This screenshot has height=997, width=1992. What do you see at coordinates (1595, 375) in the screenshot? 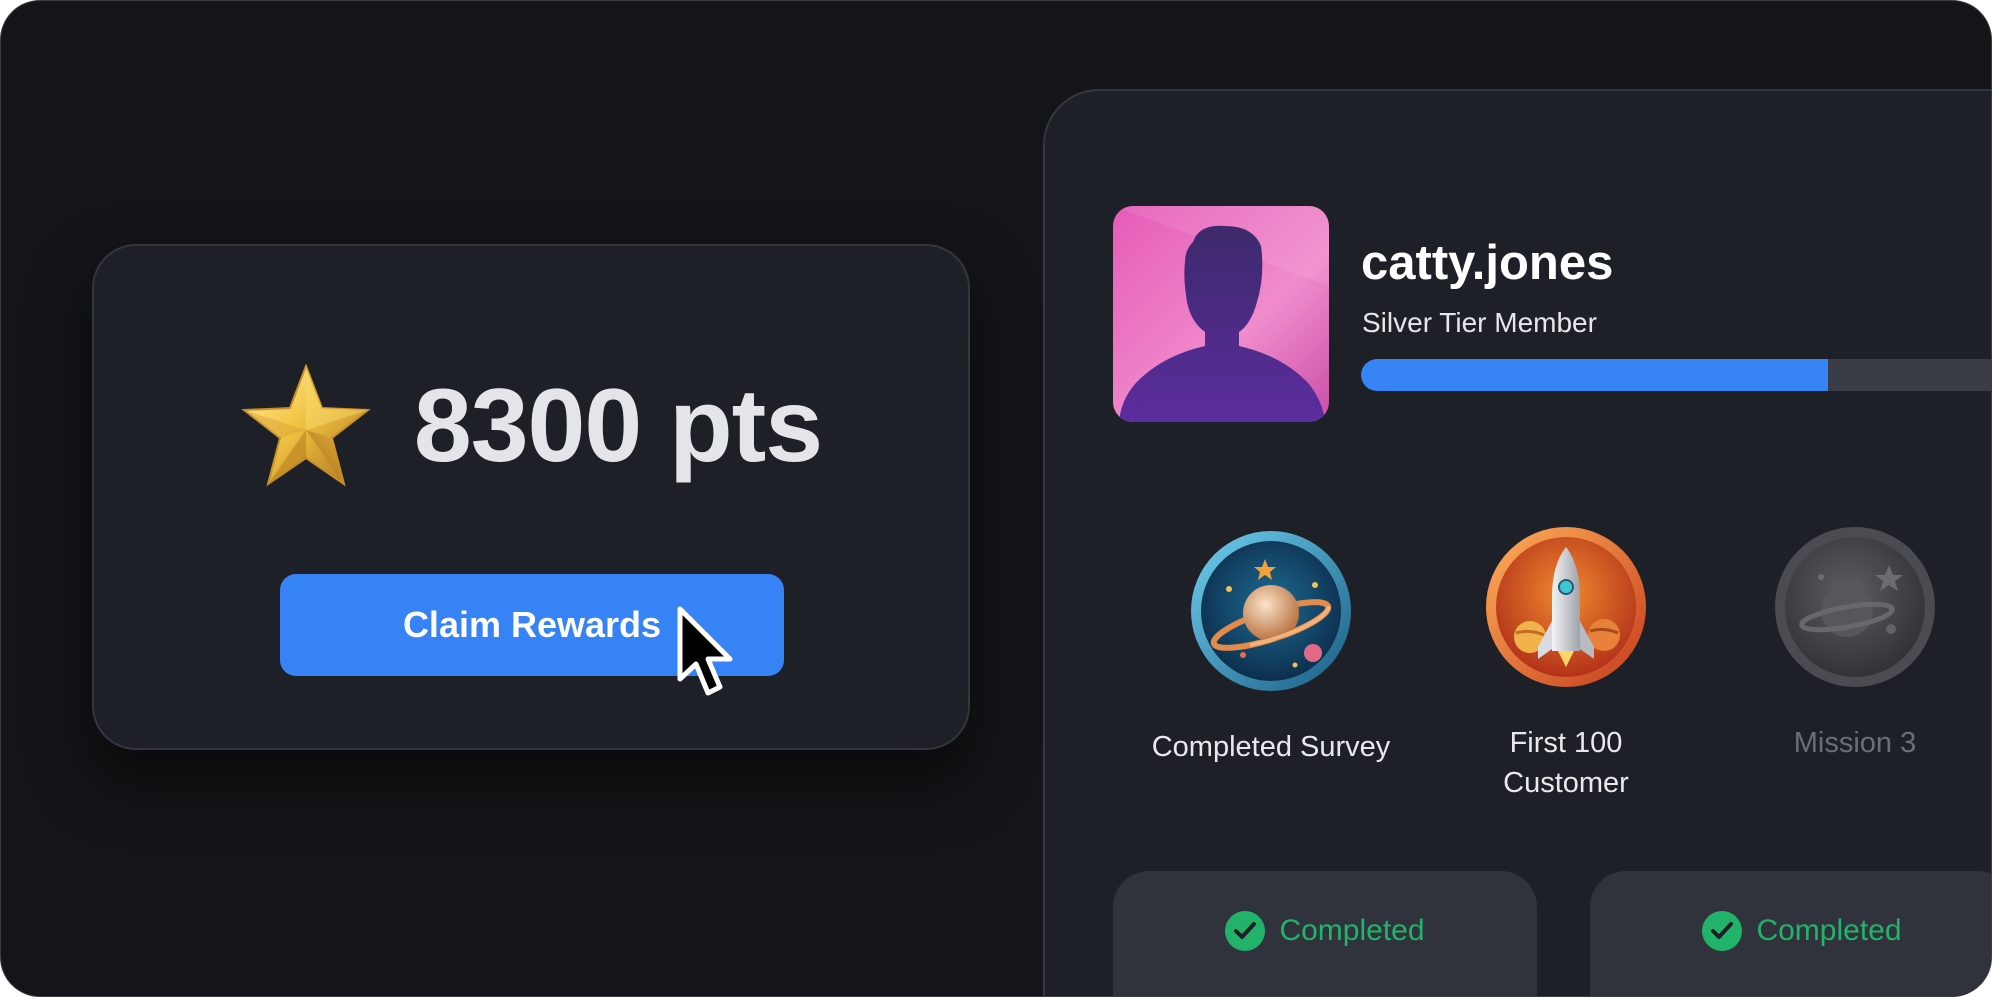
I see `tier-progress-fill` at bounding box center [1595, 375].